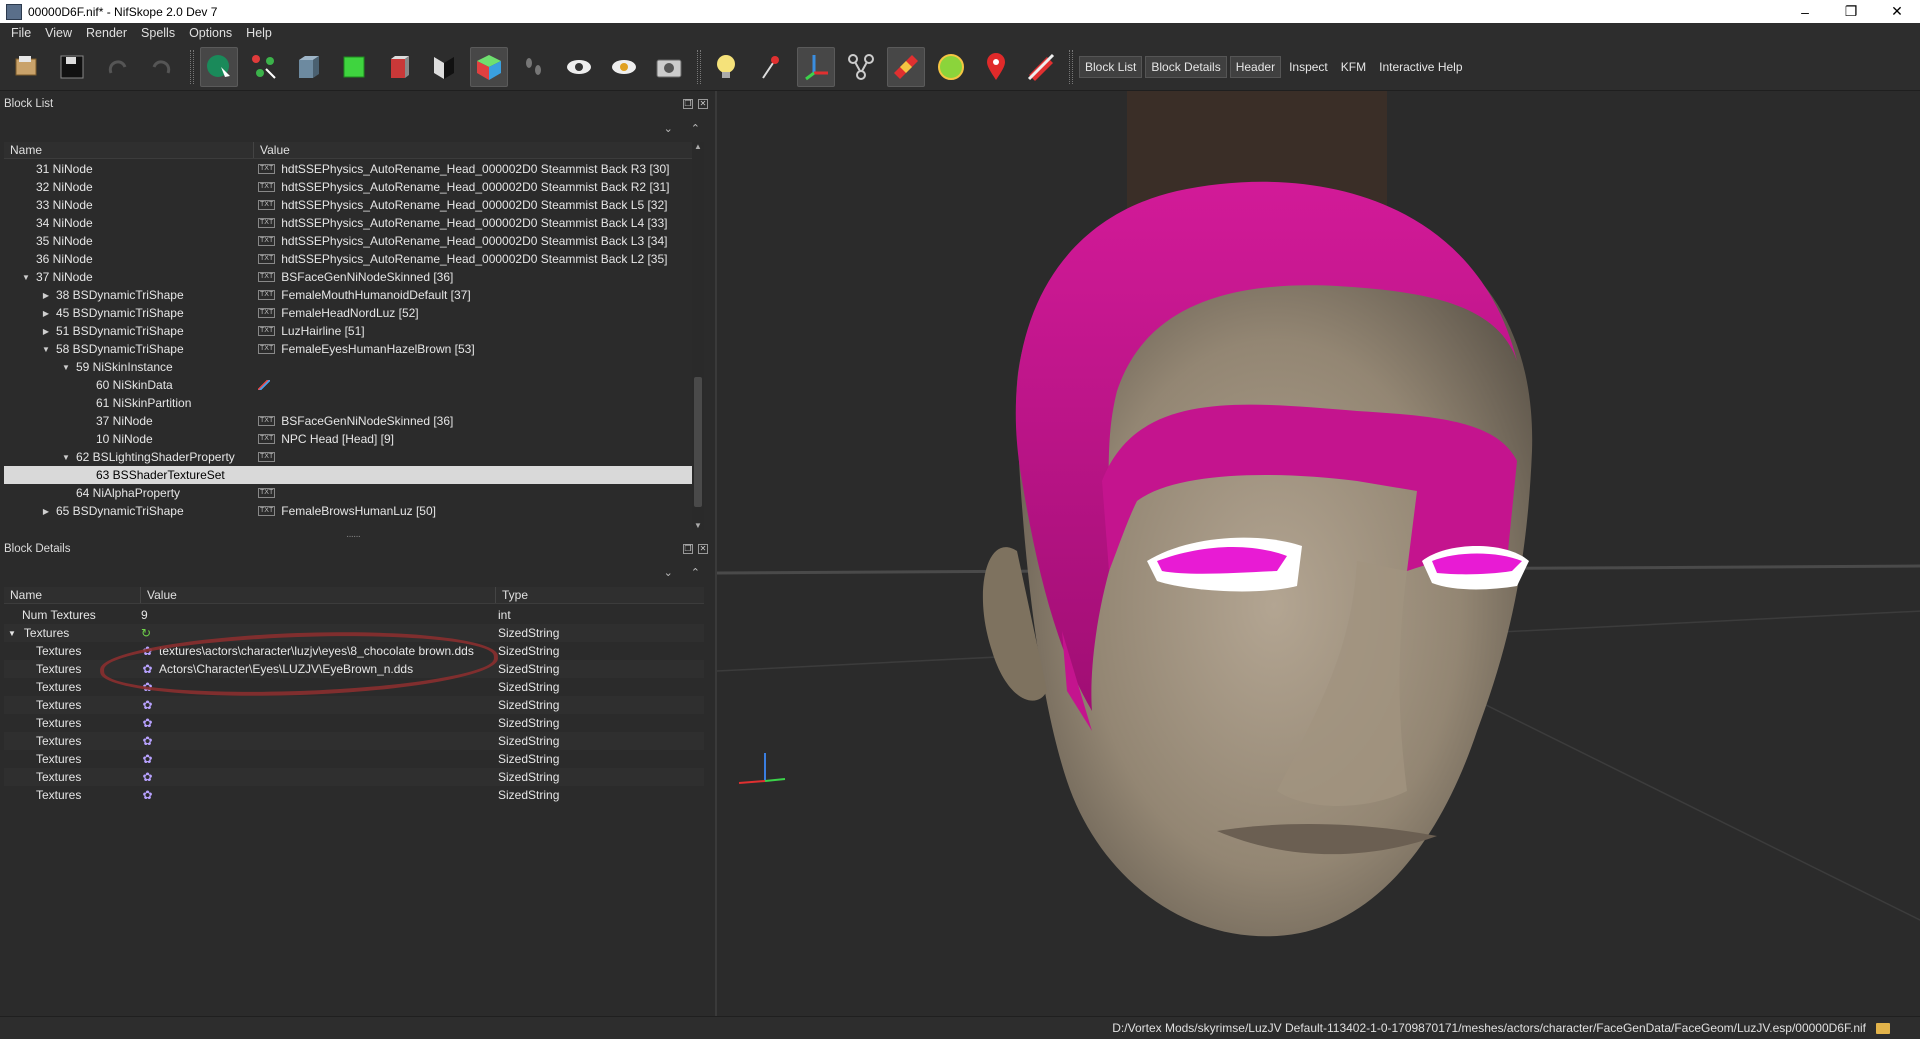 The width and height of the screenshot is (1920, 1039). Describe the element at coordinates (1420, 67) in the screenshot. I see `tab-interactive-help: Interactive Help` at that location.